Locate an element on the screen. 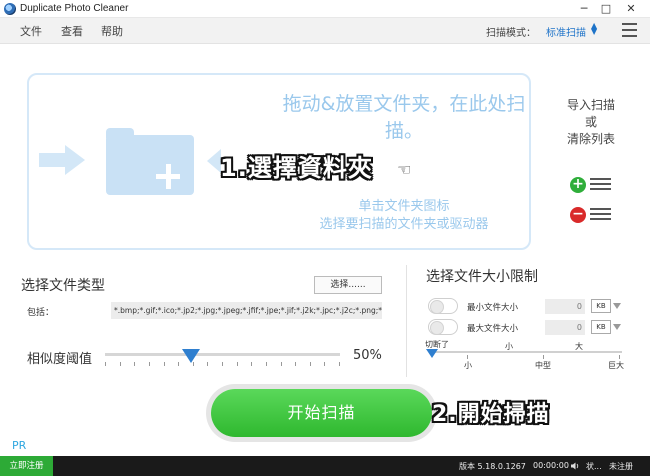  maximize-button: □ is located at coordinates (606, 9).